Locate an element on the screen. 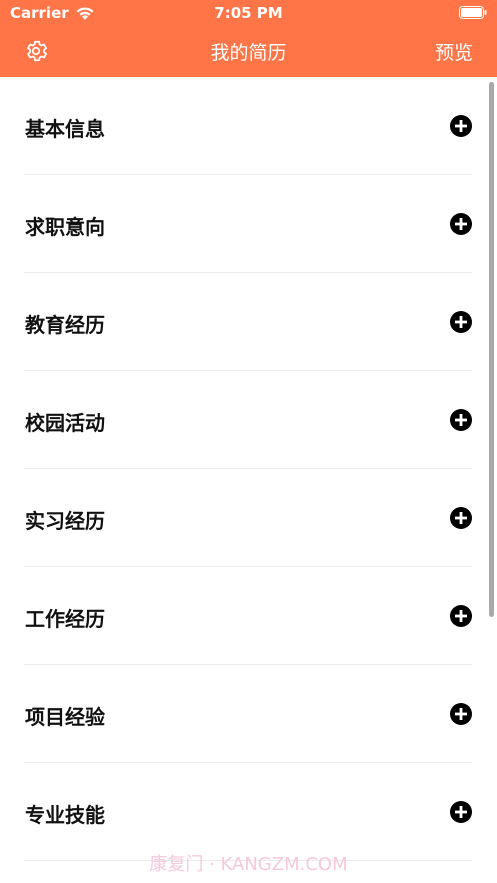  list-item-skills: 专业技能 is located at coordinates (248, 812).